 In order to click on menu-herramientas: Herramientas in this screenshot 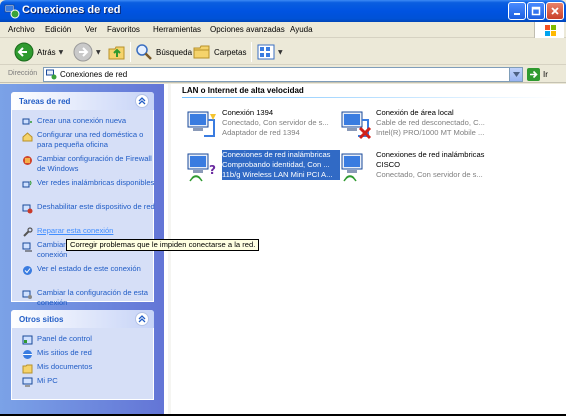, I will do `click(177, 29)`.